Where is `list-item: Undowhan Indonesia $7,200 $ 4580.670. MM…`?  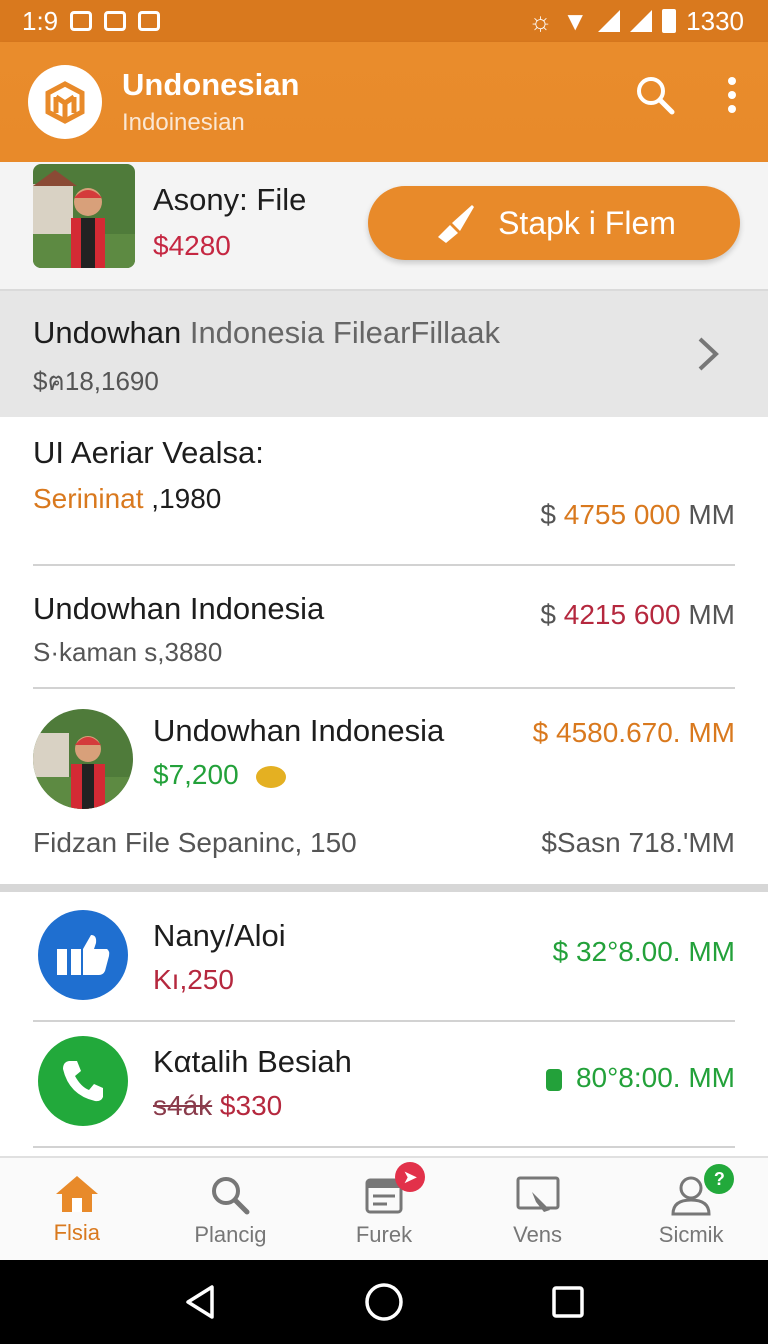
list-item: Undowhan Indonesia $7,200 $ 4580.670. MM… is located at coordinates (384, 787).